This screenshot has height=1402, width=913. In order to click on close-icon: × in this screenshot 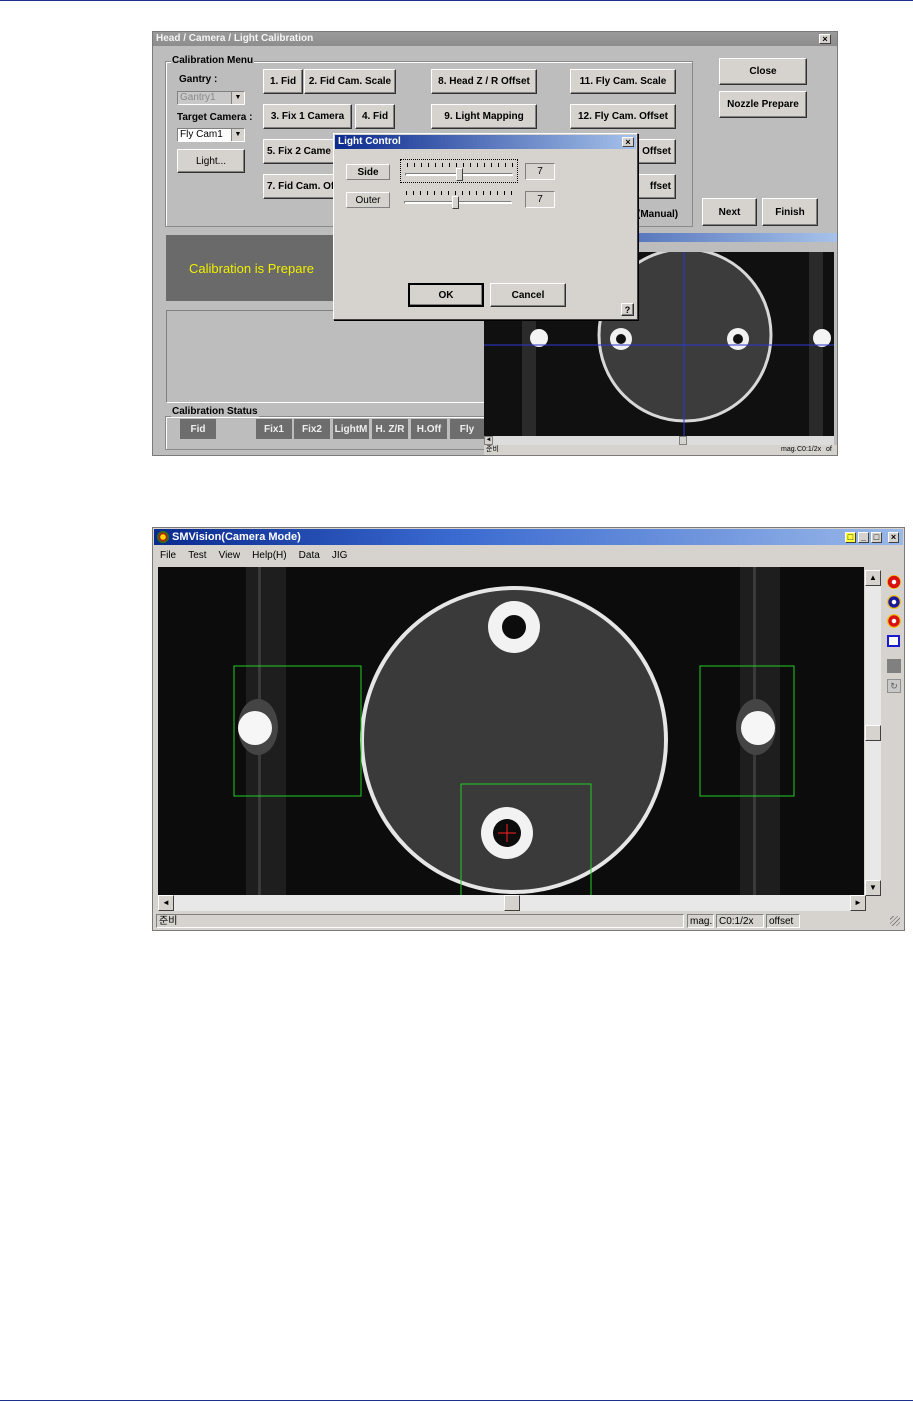, I will do `click(893, 537)`.